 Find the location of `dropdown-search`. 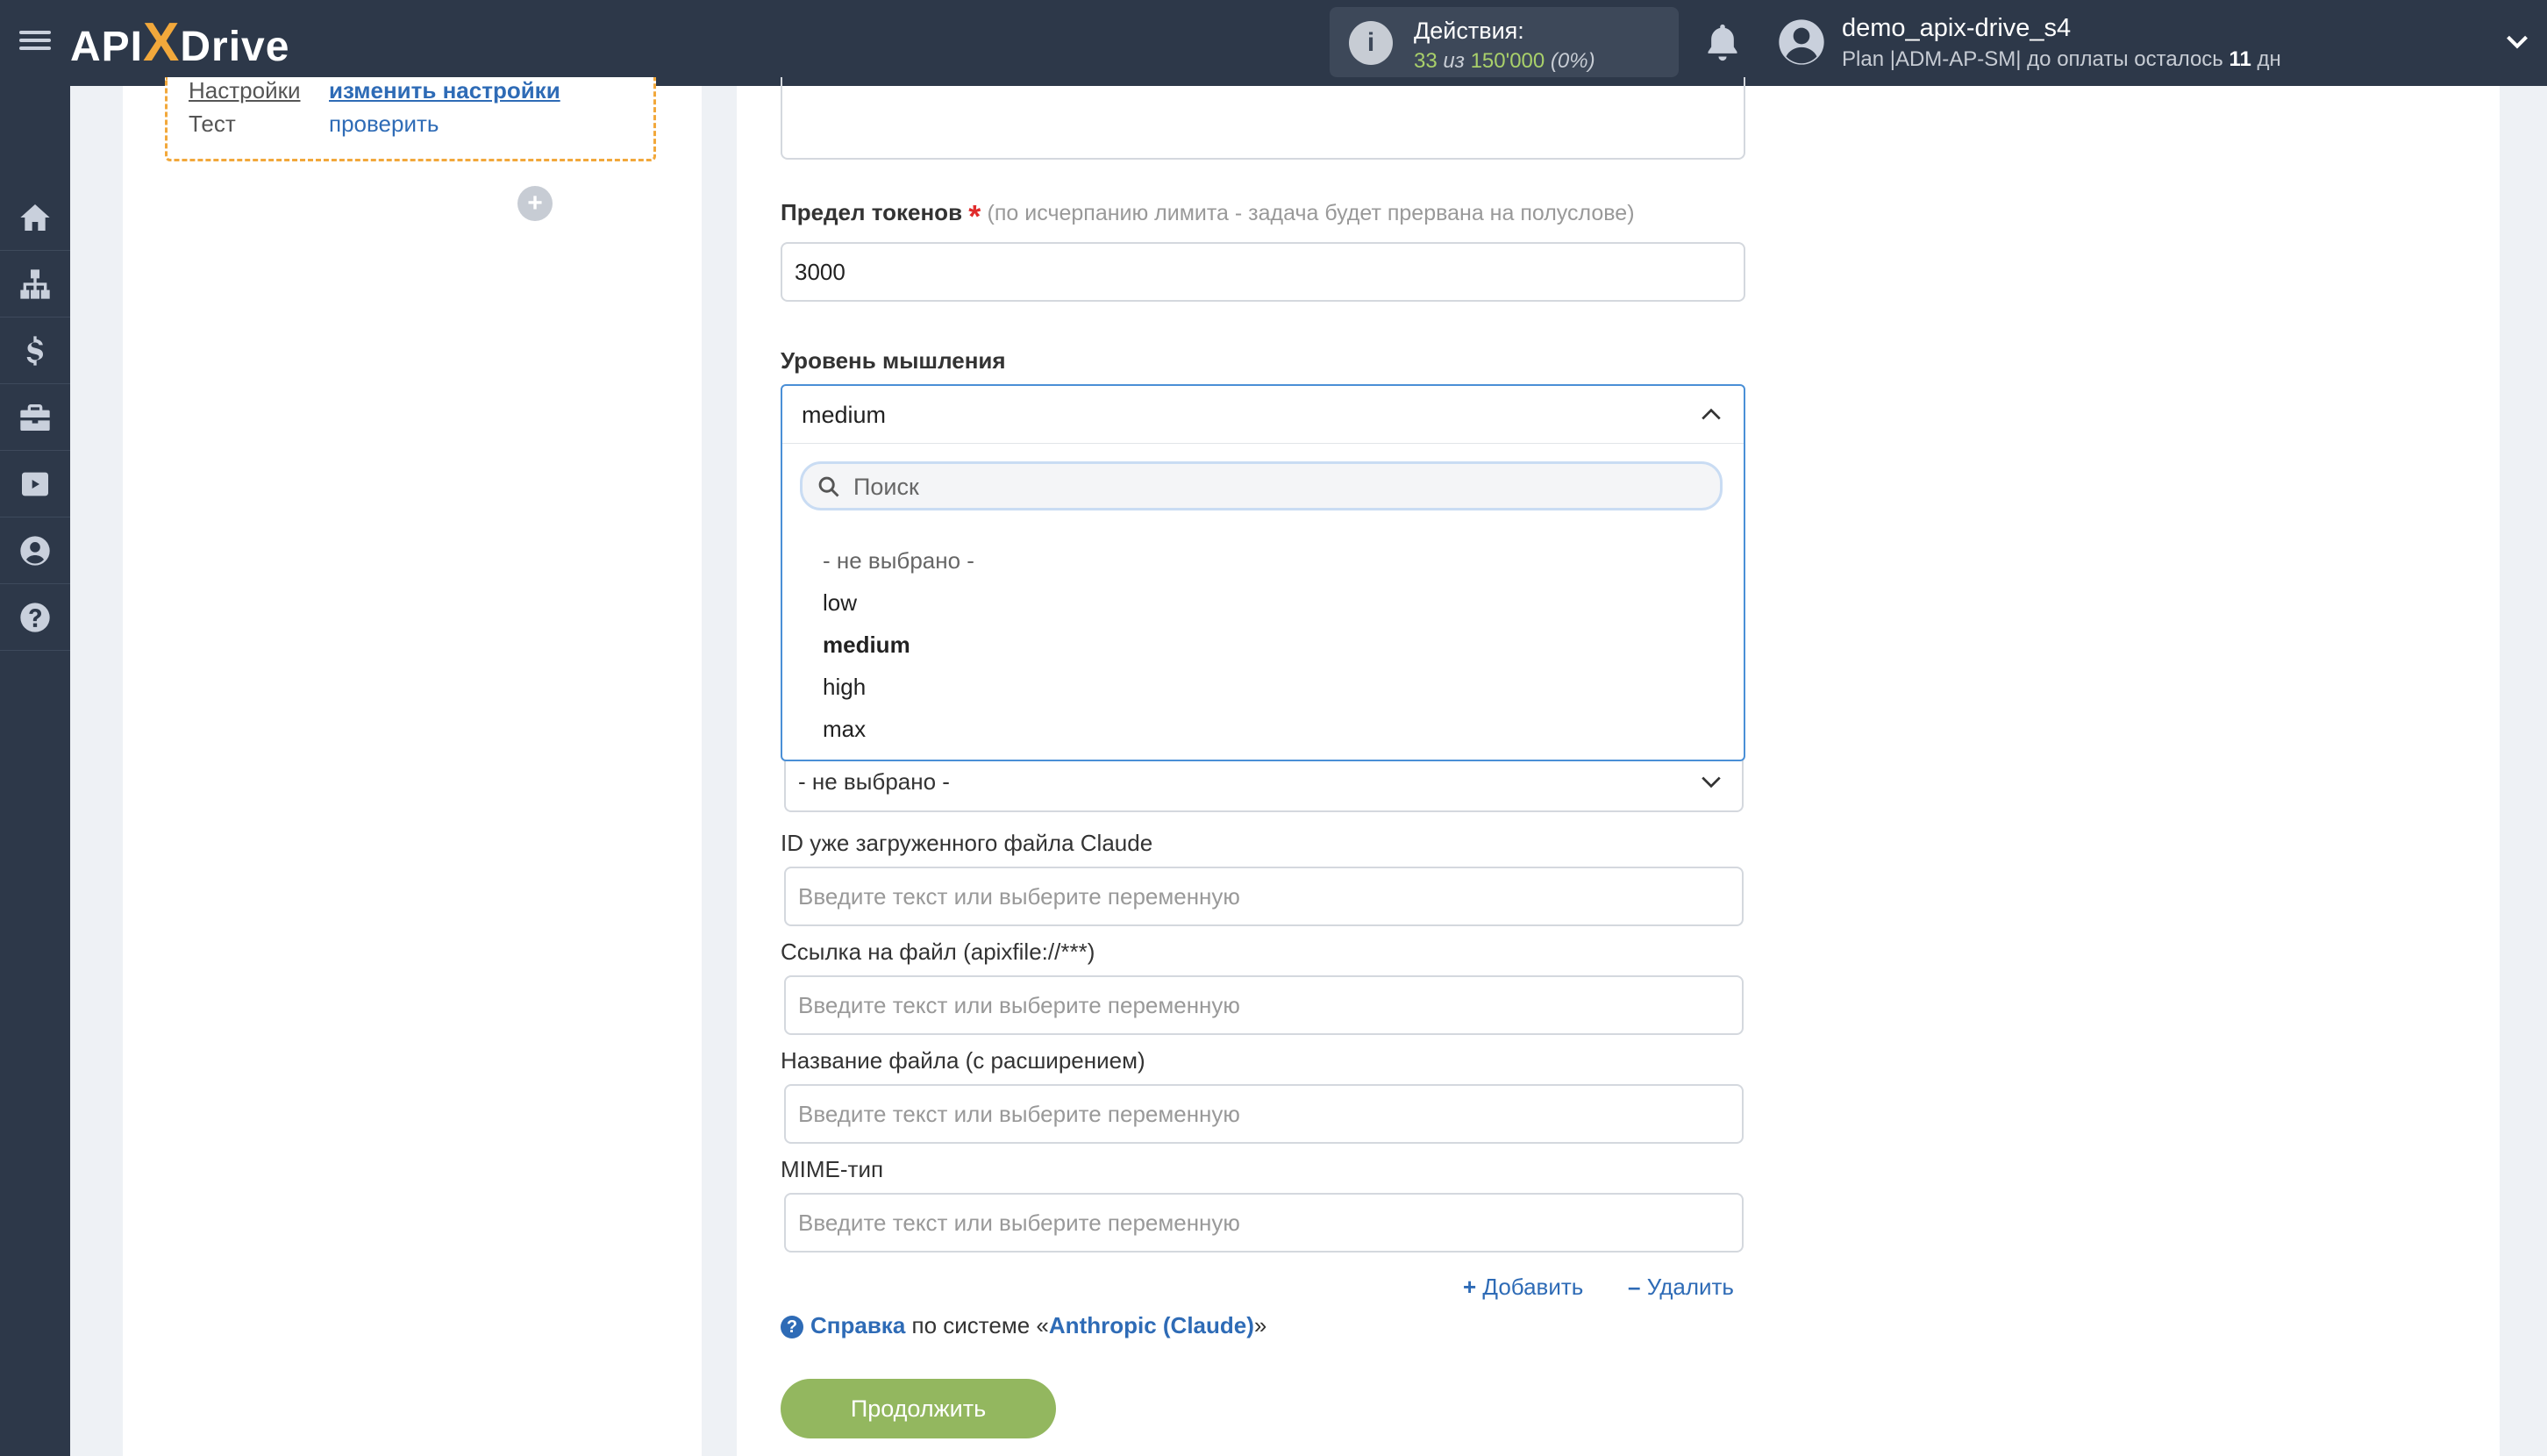

dropdown-search is located at coordinates (1262, 485).